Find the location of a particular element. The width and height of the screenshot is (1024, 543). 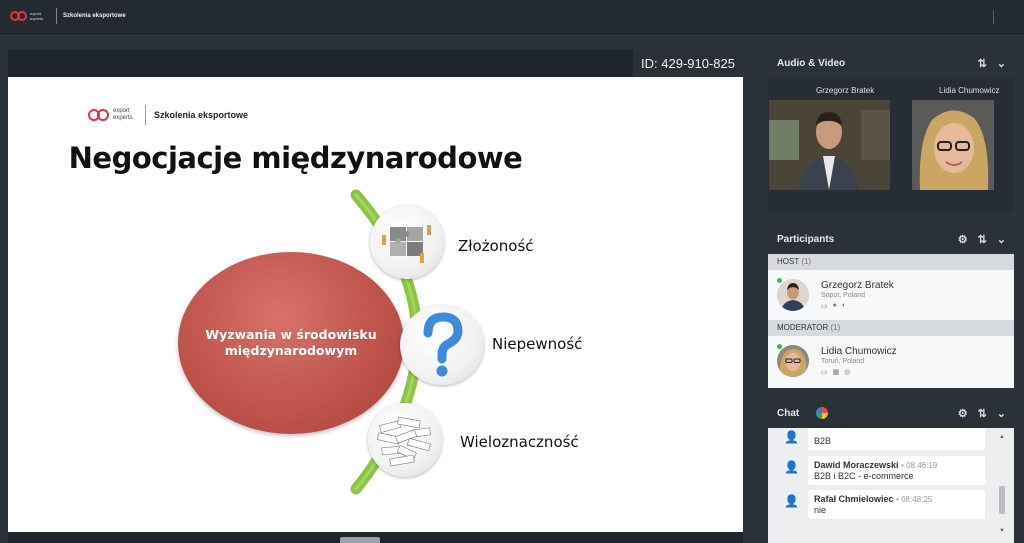

slide-logo-divider is located at coordinates (145, 115).